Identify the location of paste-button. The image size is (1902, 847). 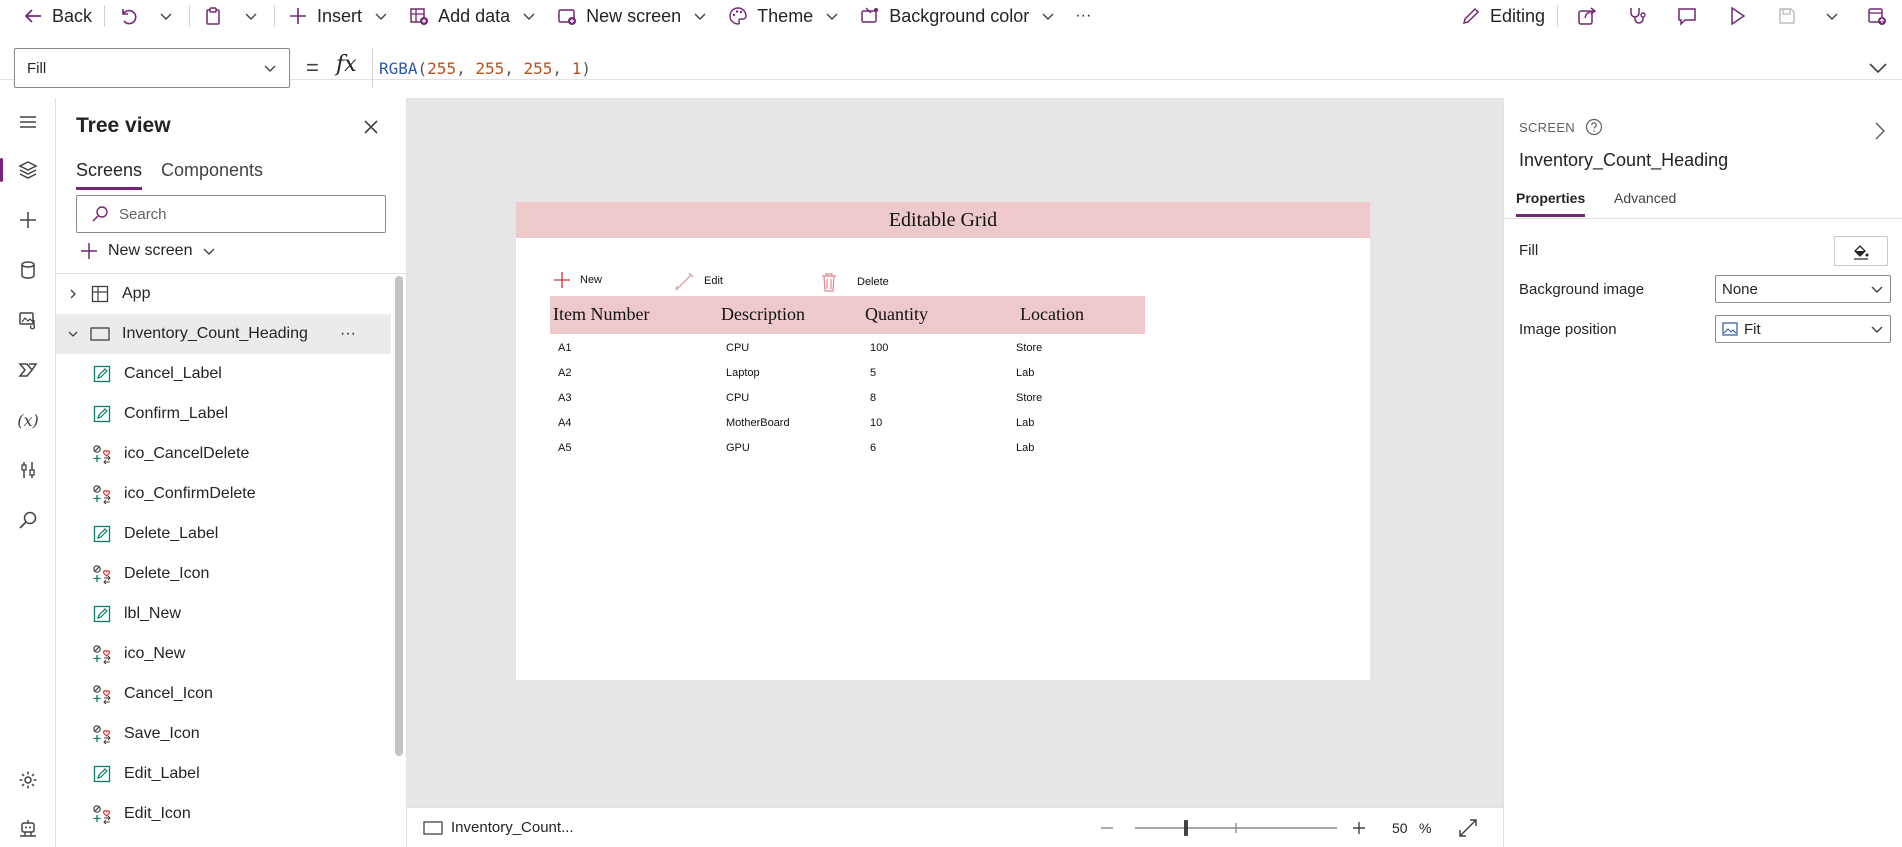
(213, 16).